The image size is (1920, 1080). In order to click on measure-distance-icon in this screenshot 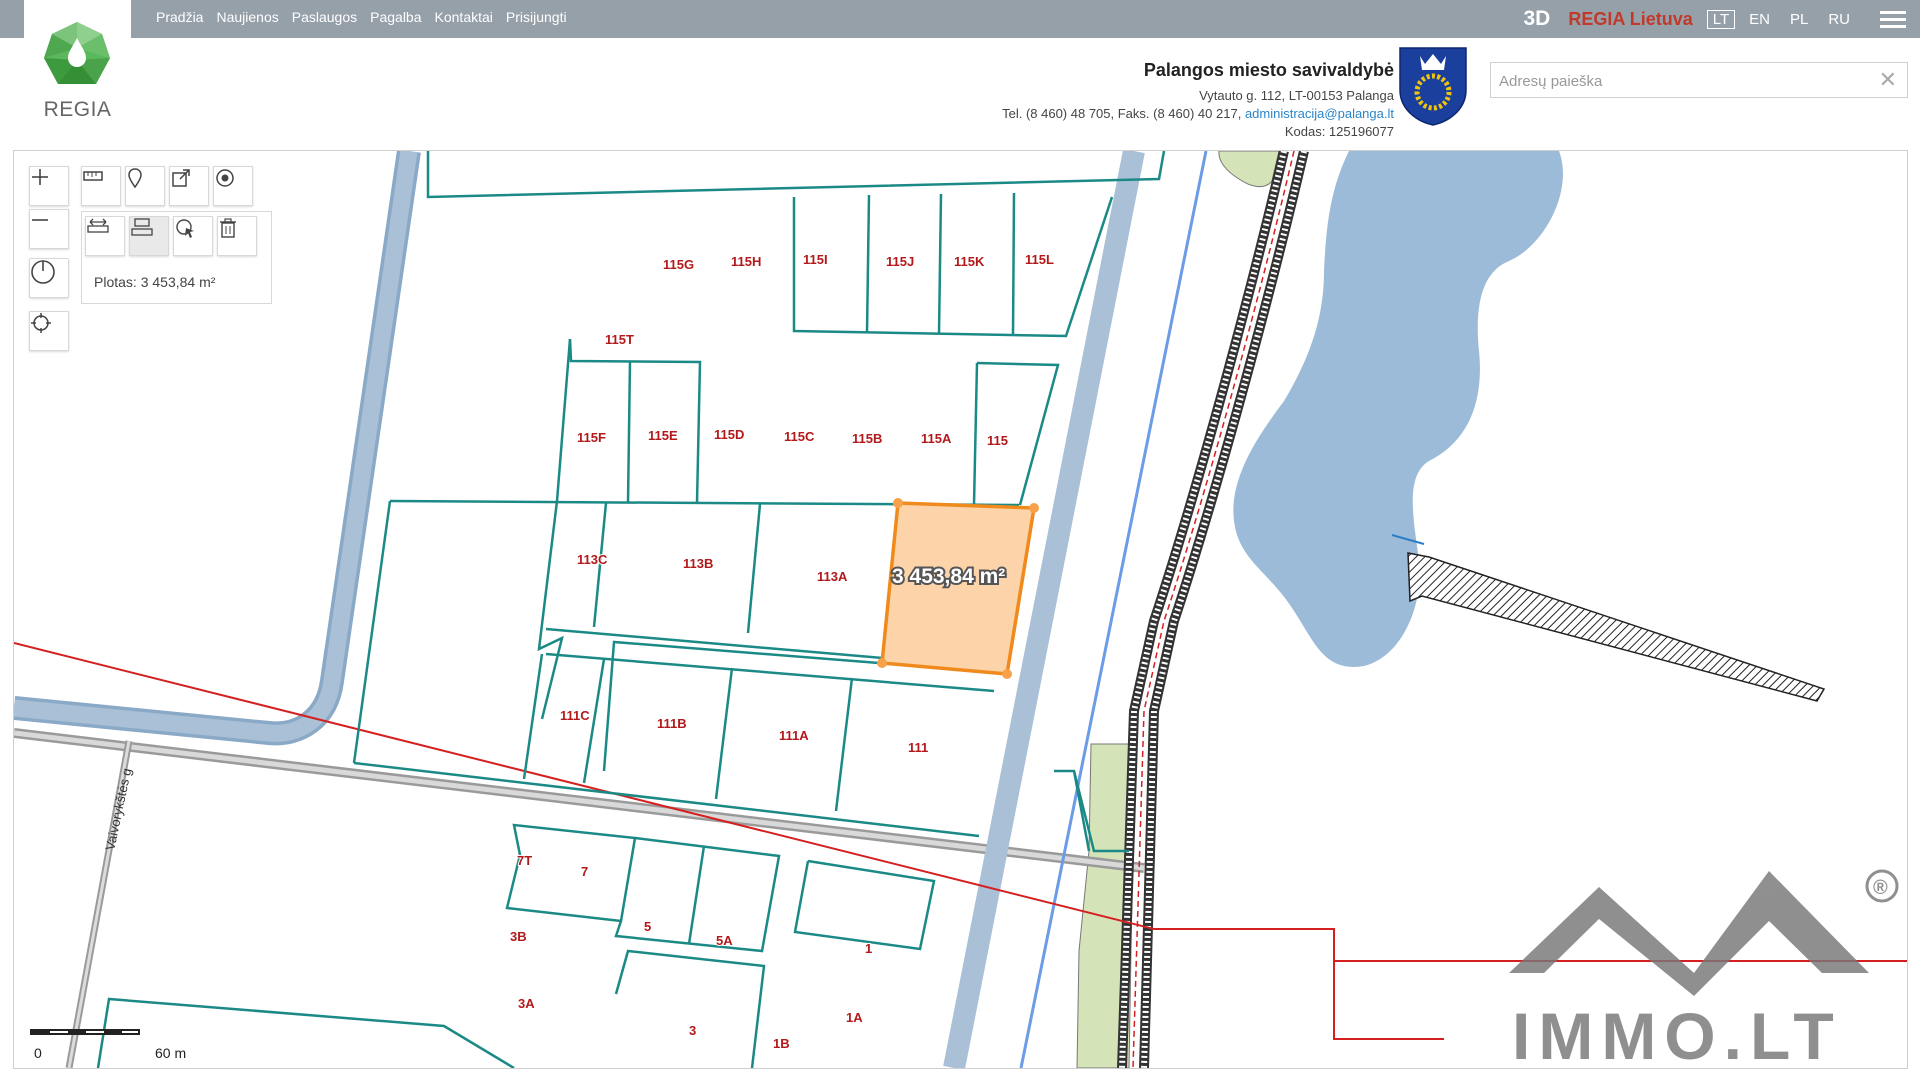, I will do `click(98, 225)`.